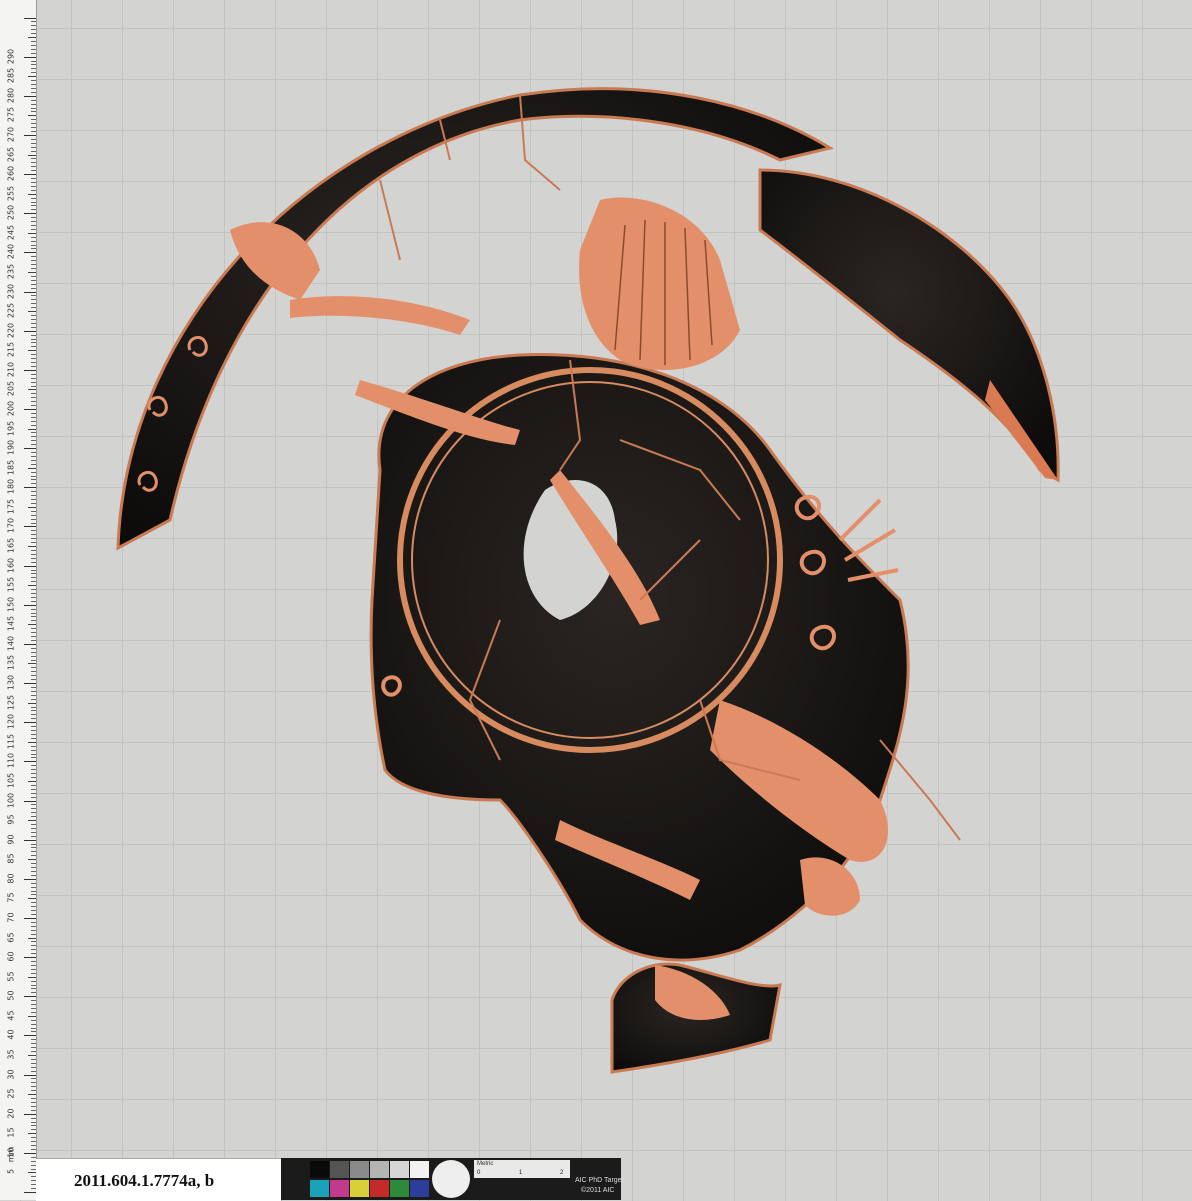 Image resolution: width=1192 pixels, height=1201 pixels. What do you see at coordinates (451, 1179) in the screenshot?
I see `target-crosshair-icon` at bounding box center [451, 1179].